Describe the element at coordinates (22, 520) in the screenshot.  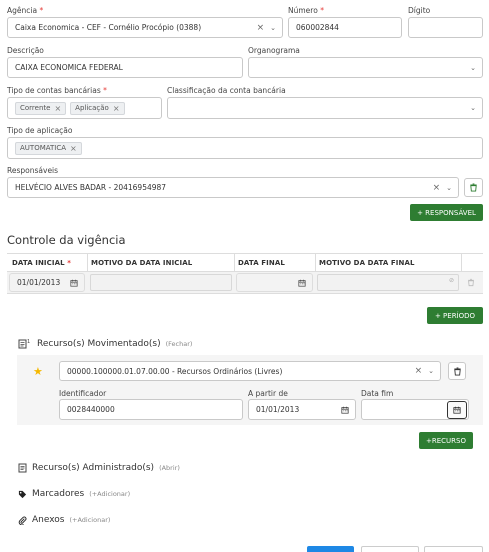
I see `paperclip-icon` at that location.